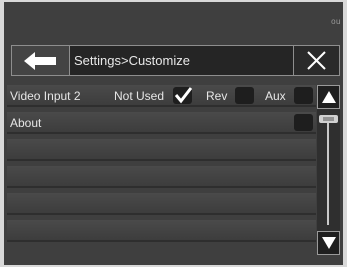  What do you see at coordinates (336, 21) in the screenshot?
I see `corner-text: ou` at bounding box center [336, 21].